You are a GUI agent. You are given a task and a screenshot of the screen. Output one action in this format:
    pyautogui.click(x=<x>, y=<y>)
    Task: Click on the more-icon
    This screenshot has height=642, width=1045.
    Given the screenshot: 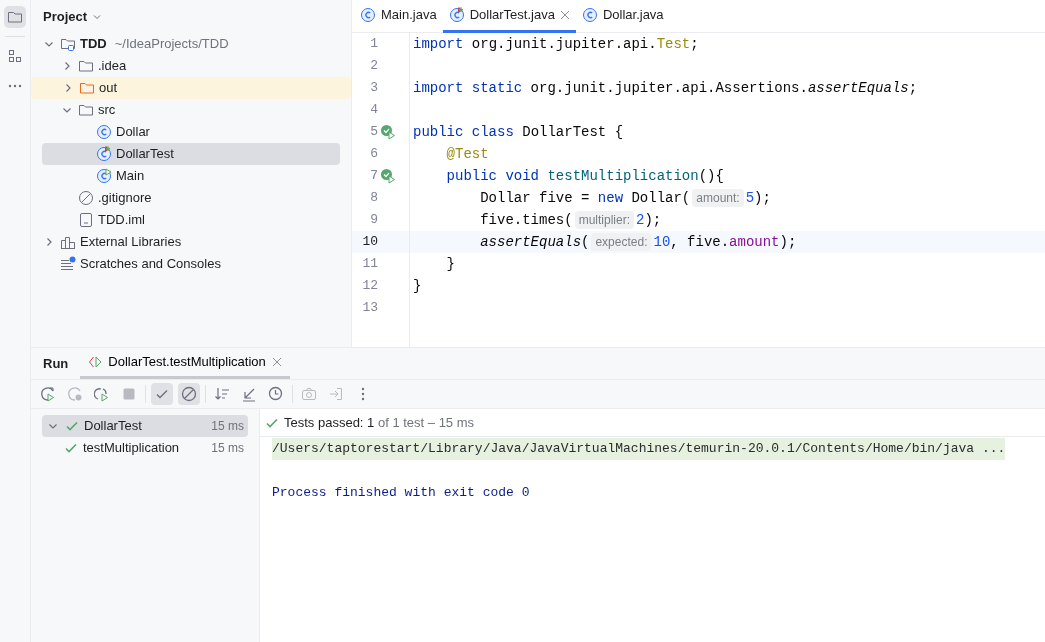 What is the action you would take?
    pyautogui.click(x=15, y=86)
    